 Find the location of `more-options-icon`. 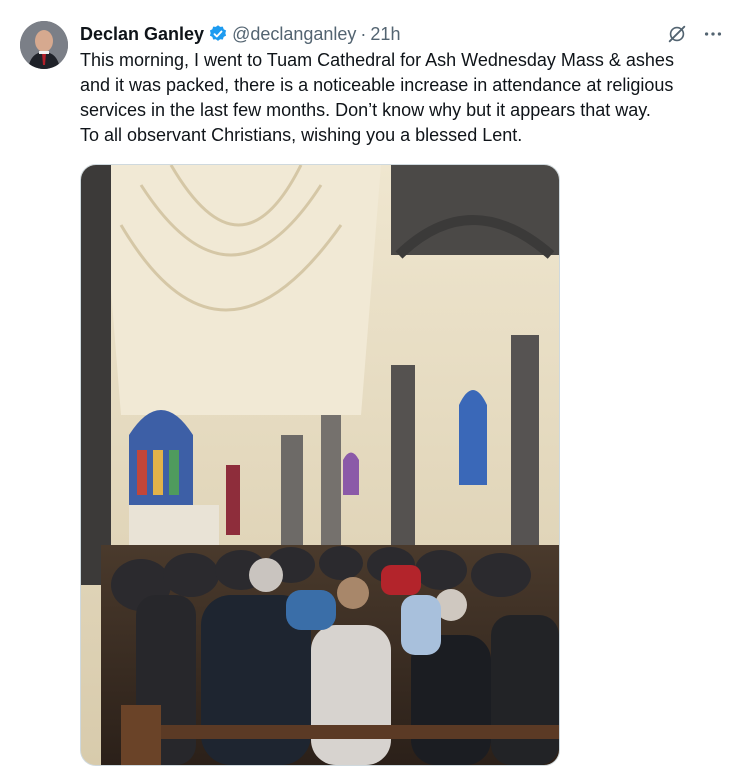

more-options-icon is located at coordinates (713, 34).